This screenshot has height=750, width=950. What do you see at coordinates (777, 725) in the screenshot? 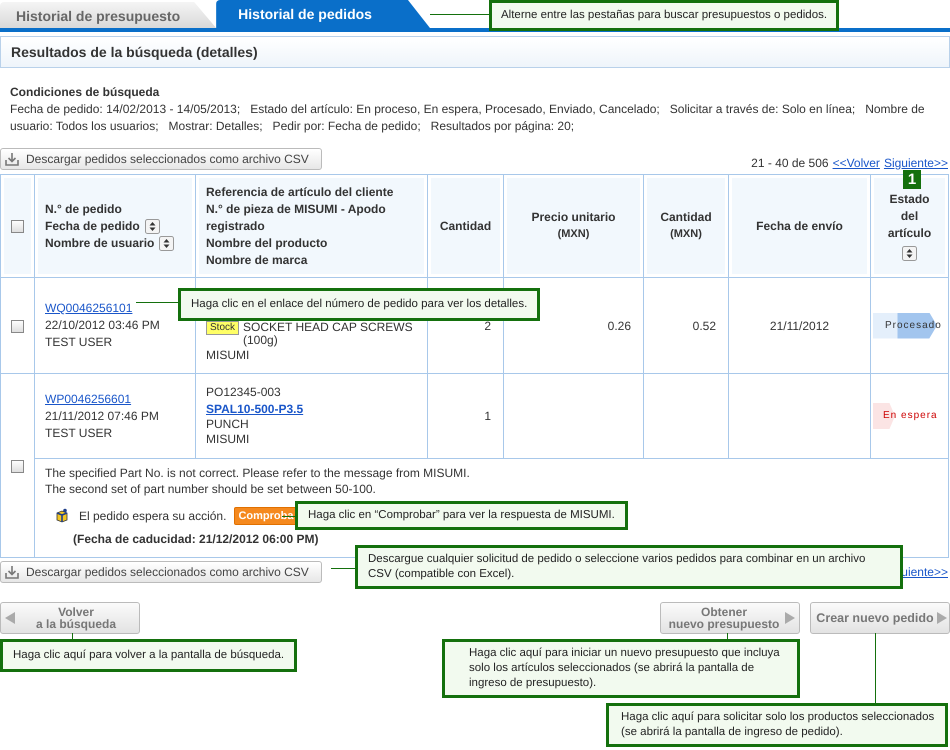
I see `callout-note: Haga clic aquí para solicitar solo los productos seleccionados (se abrirá la pantalla de ingreso de pedido).` at bounding box center [777, 725].